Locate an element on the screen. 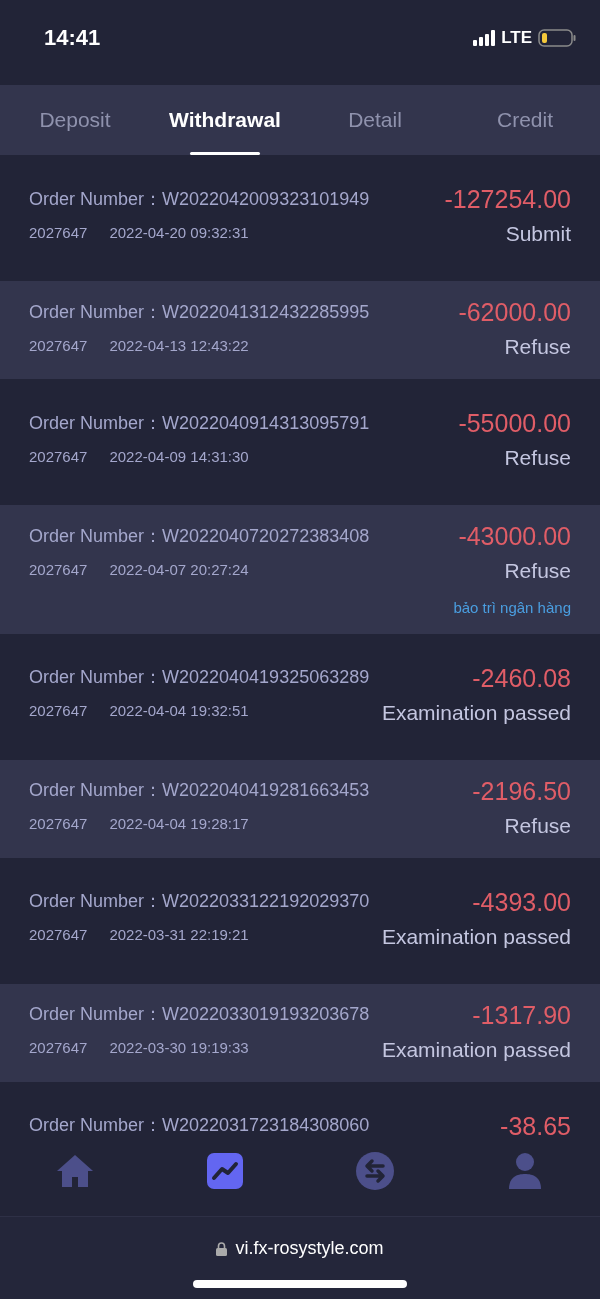 This screenshot has height=1299, width=600. order-amount: -43000.00 is located at coordinates (514, 536).